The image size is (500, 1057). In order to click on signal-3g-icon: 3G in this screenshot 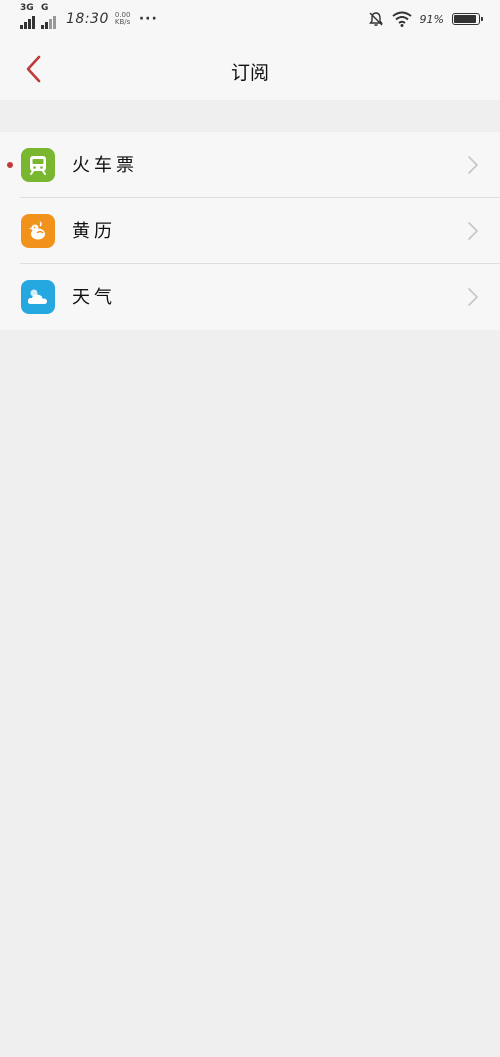, I will do `click(27, 16)`.